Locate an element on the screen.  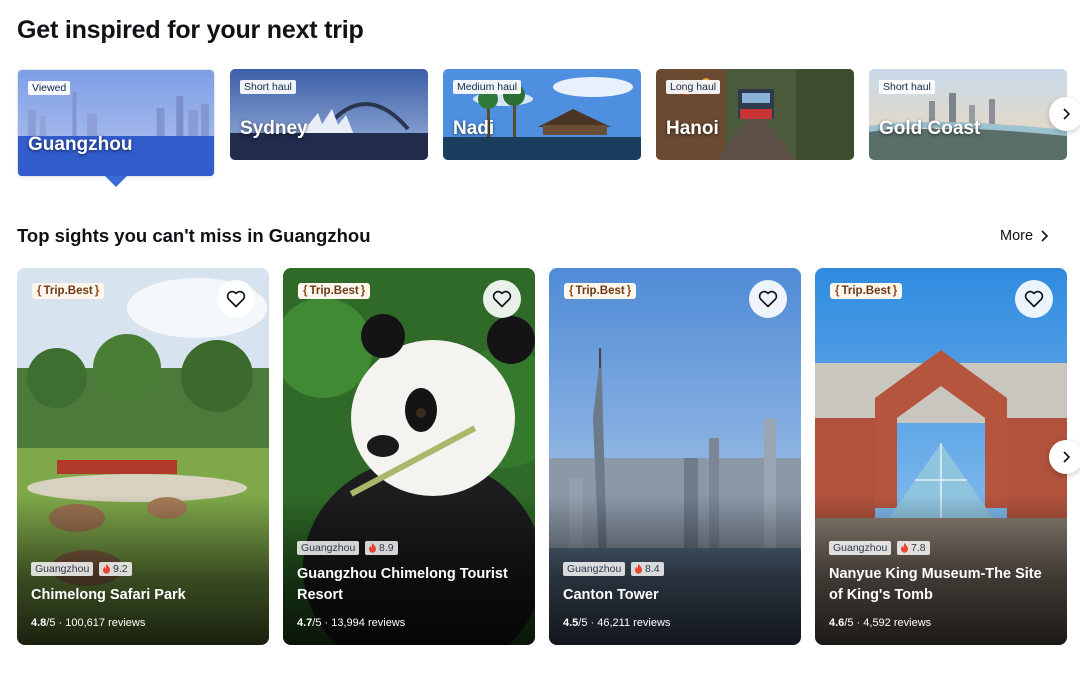
section-title-top-sights: Top sights you can't miss in Guangzhou is located at coordinates (194, 235).